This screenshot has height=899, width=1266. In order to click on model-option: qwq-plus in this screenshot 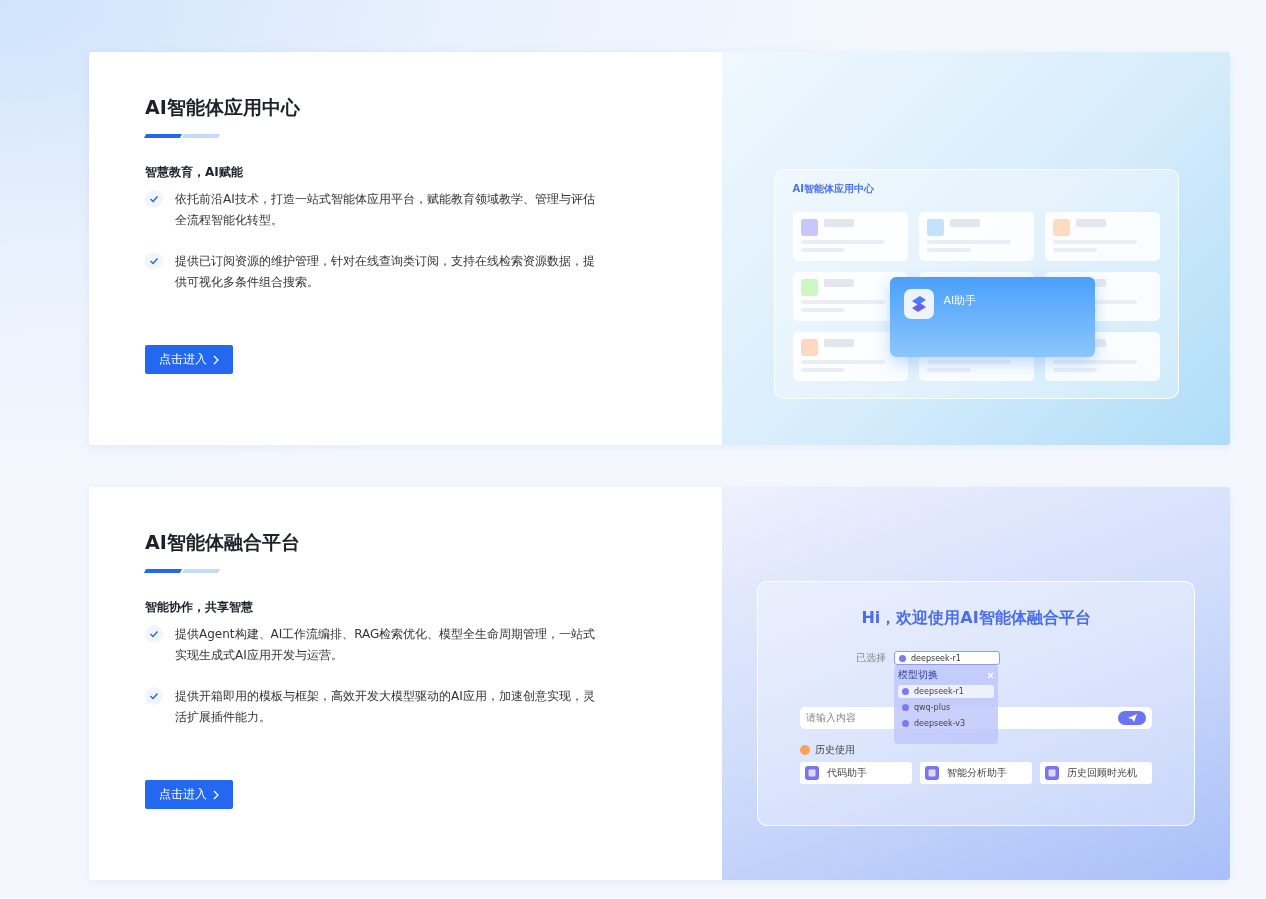, I will do `click(946, 707)`.